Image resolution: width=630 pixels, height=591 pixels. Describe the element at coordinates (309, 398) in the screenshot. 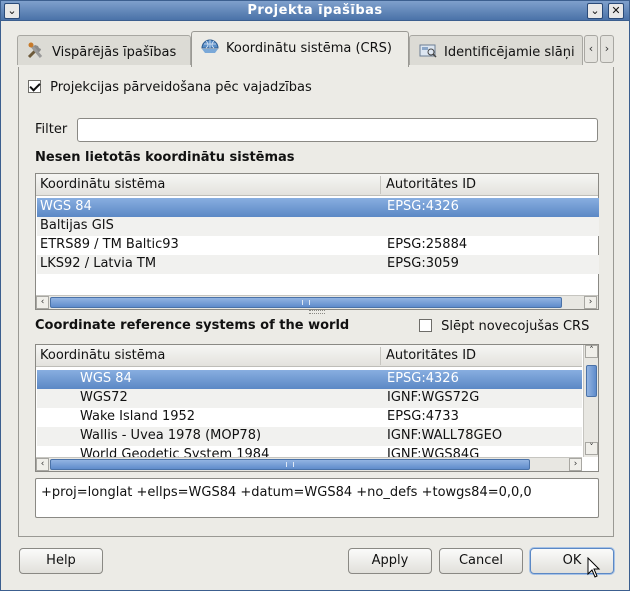

I see `table-row: WGS72 IGNF:WGS72G` at that location.